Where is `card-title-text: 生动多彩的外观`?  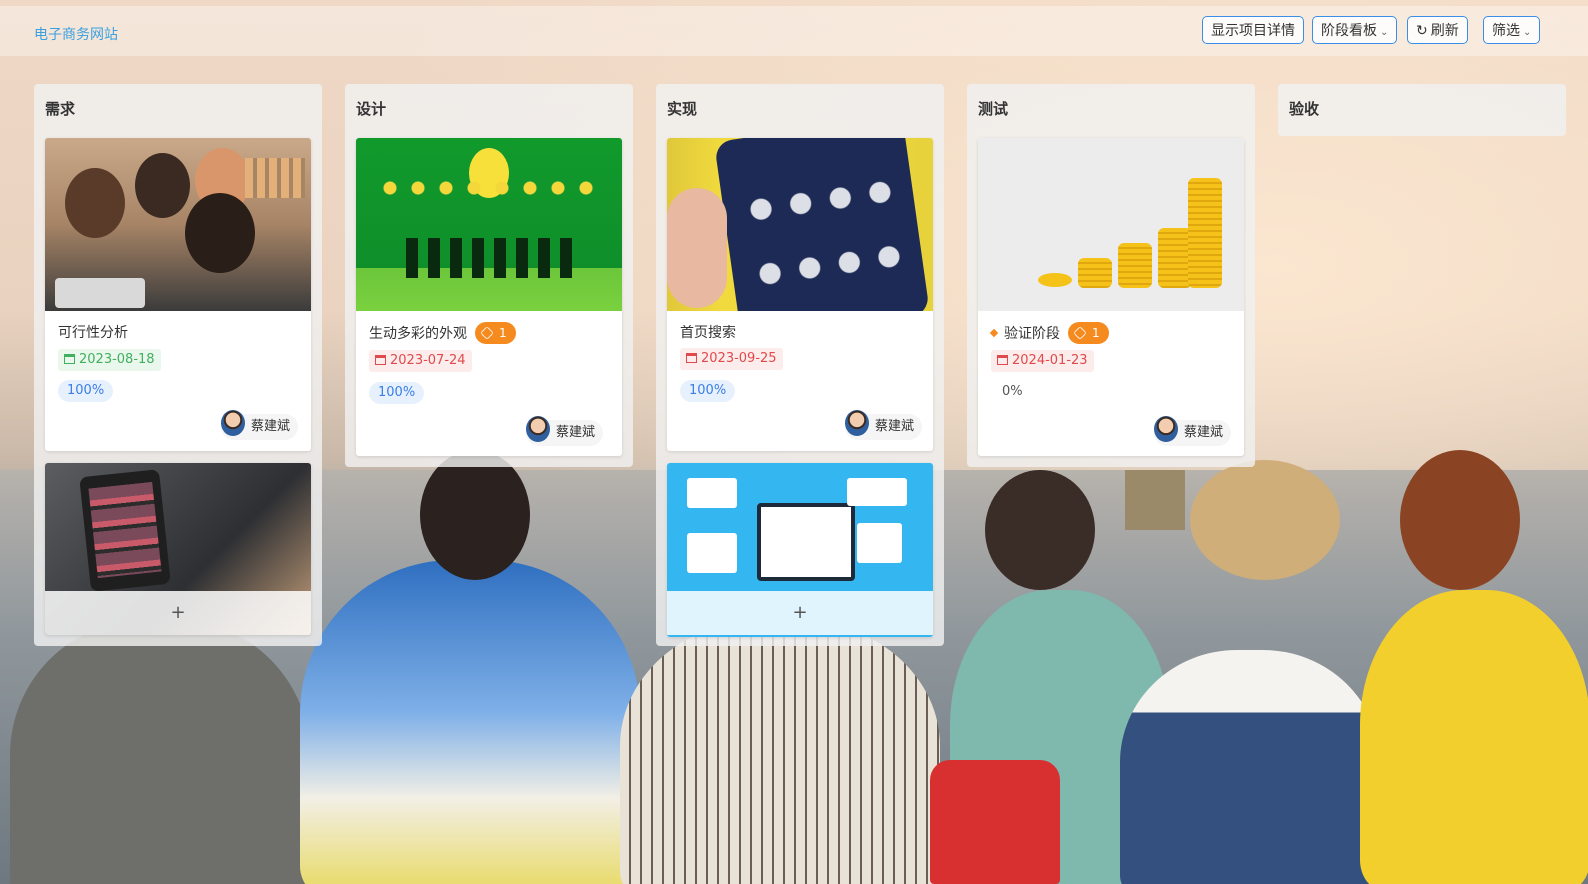 card-title-text: 生动多彩的外观 is located at coordinates (418, 334).